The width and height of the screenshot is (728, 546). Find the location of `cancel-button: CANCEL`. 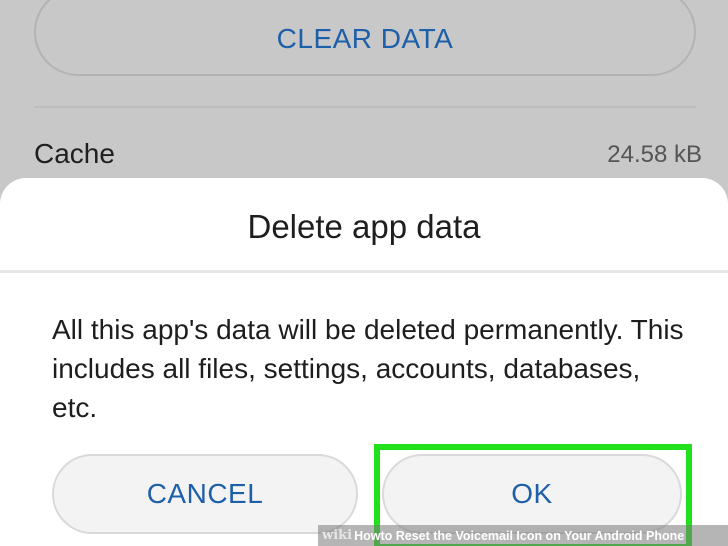

cancel-button: CANCEL is located at coordinates (205, 494).